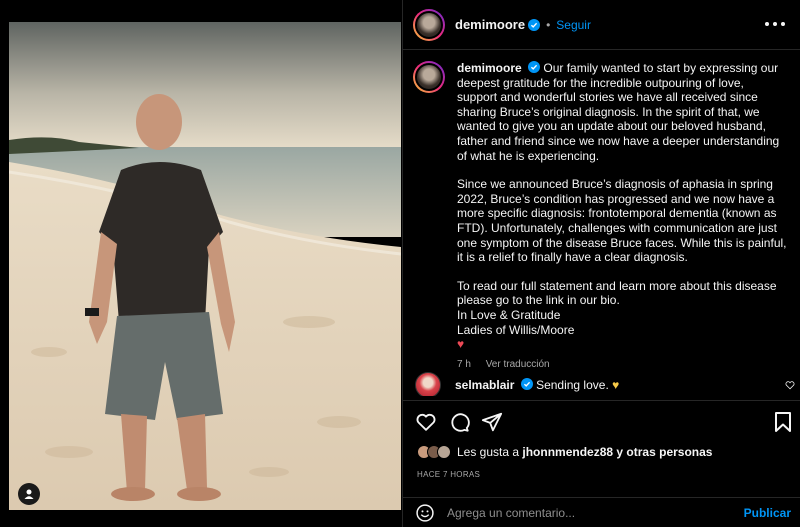 The image size is (800, 527). I want to click on post-timestamp: HACE 7 HORAS, so click(448, 474).